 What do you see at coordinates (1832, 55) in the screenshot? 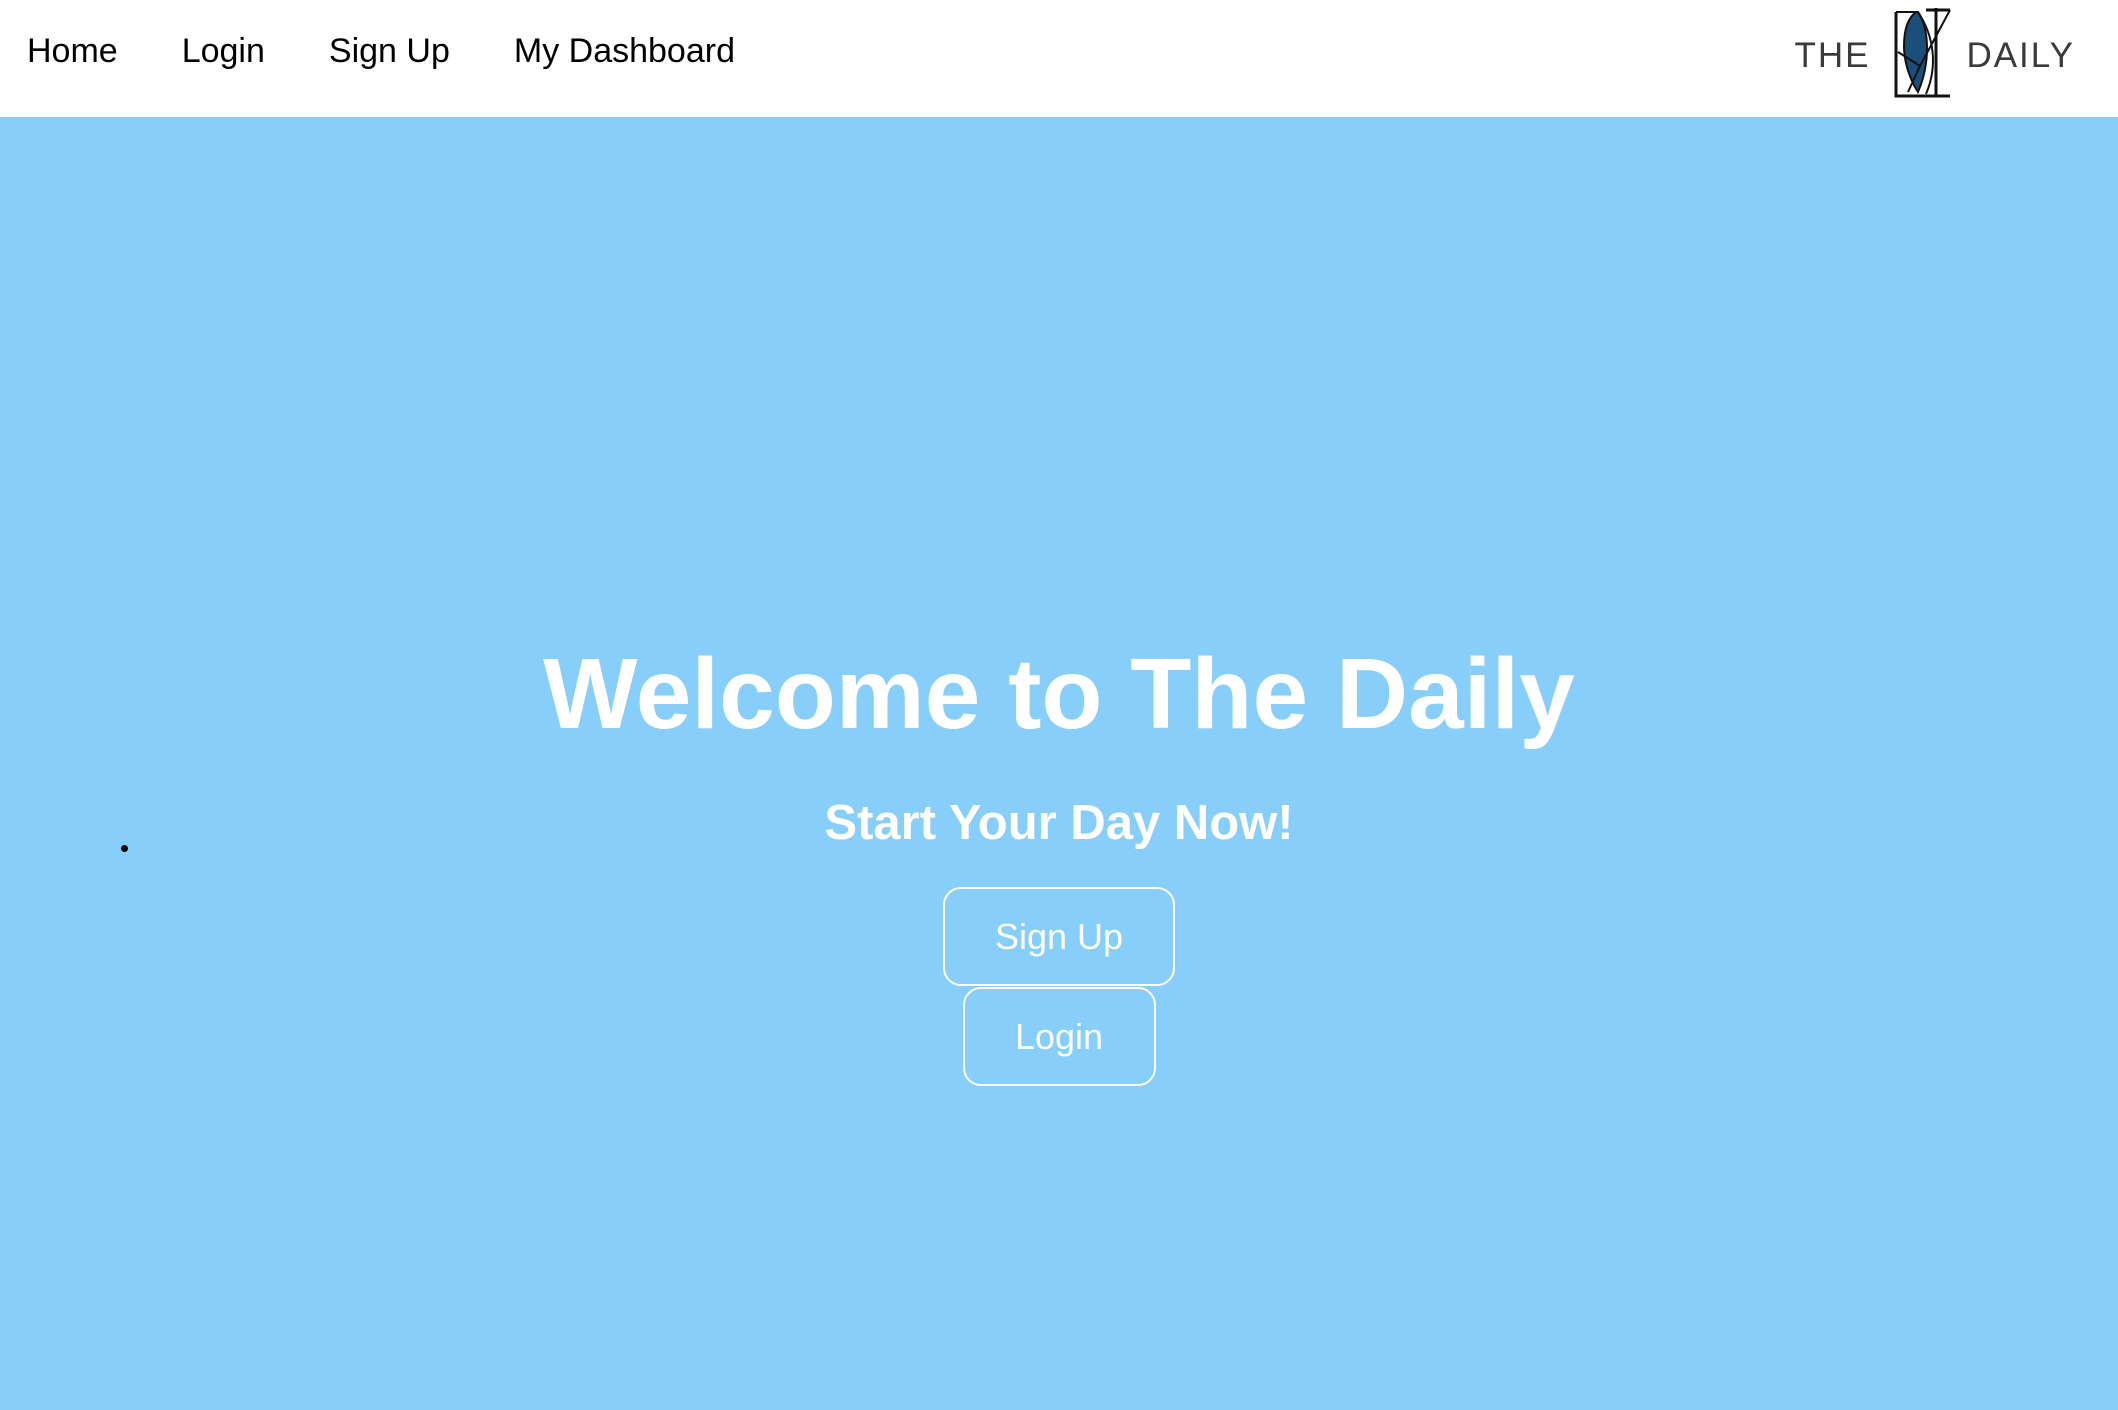
I see `logo-text-the: THE` at bounding box center [1832, 55].